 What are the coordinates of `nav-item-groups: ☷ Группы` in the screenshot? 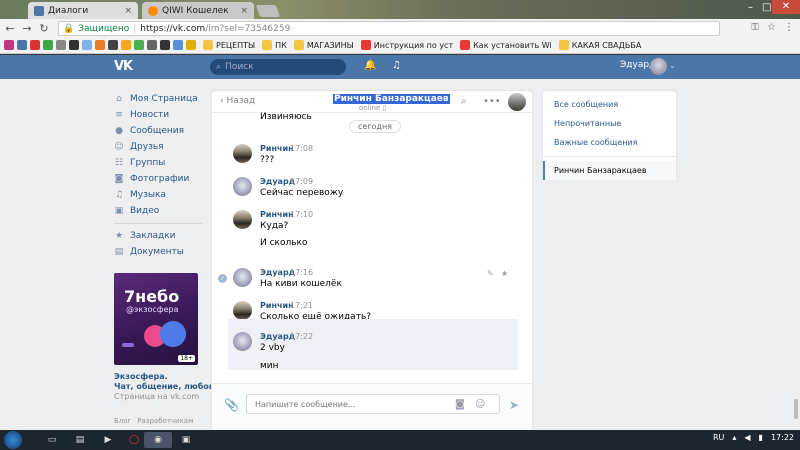 It's located at (162, 163).